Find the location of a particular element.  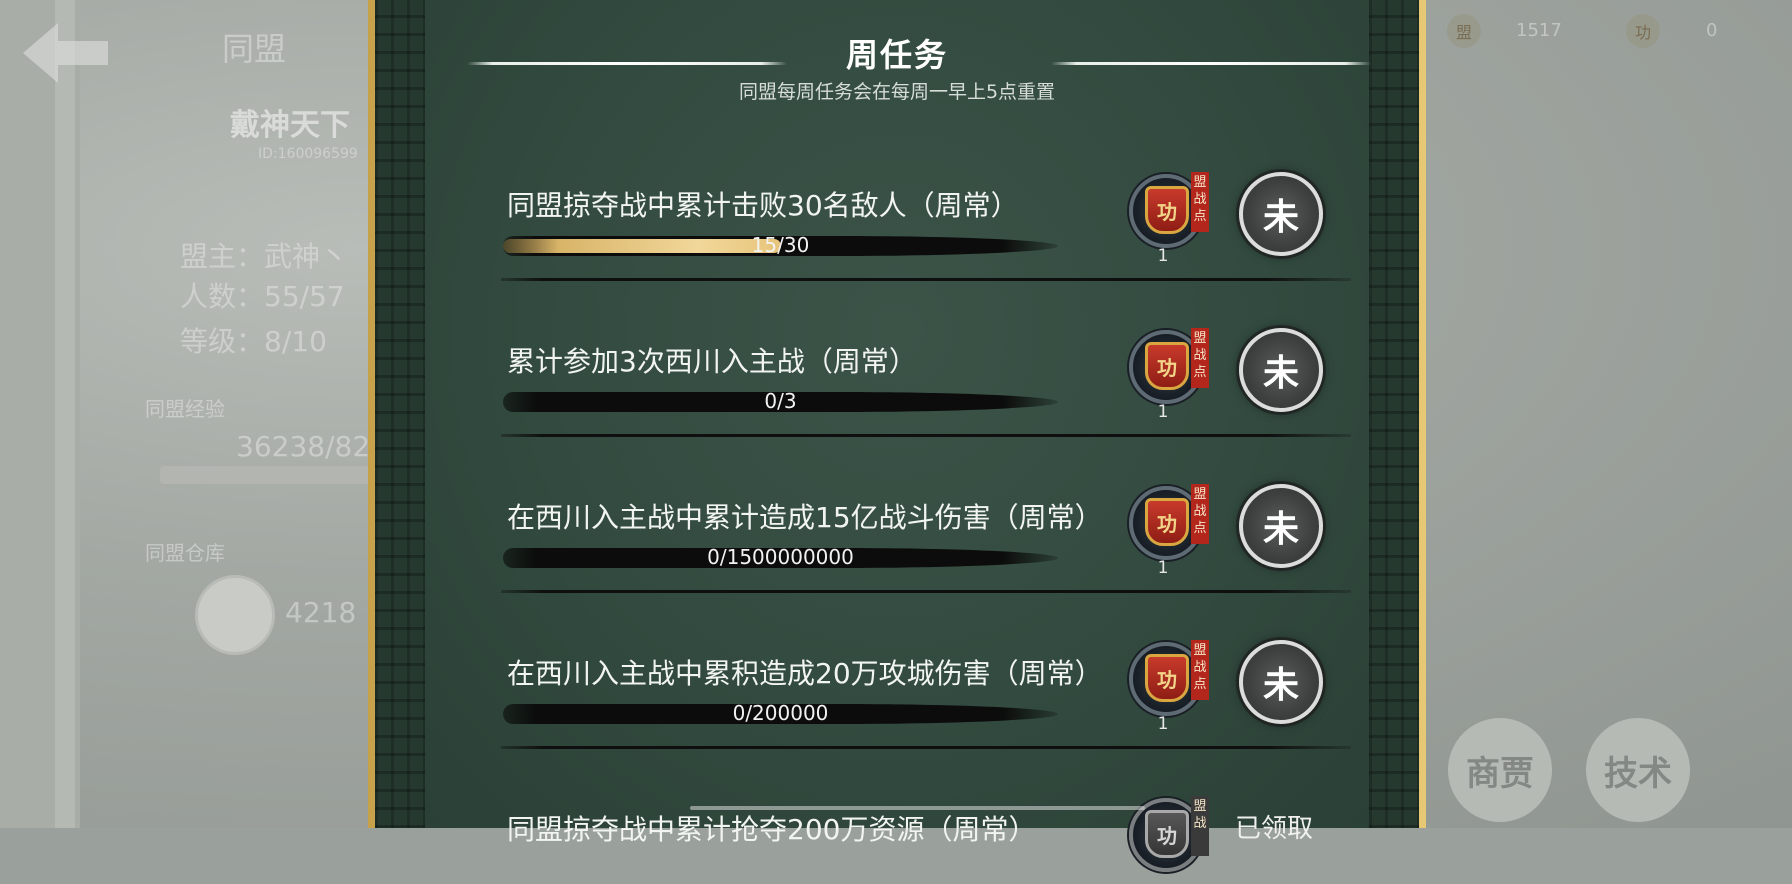

storage-avatar is located at coordinates (235, 615).